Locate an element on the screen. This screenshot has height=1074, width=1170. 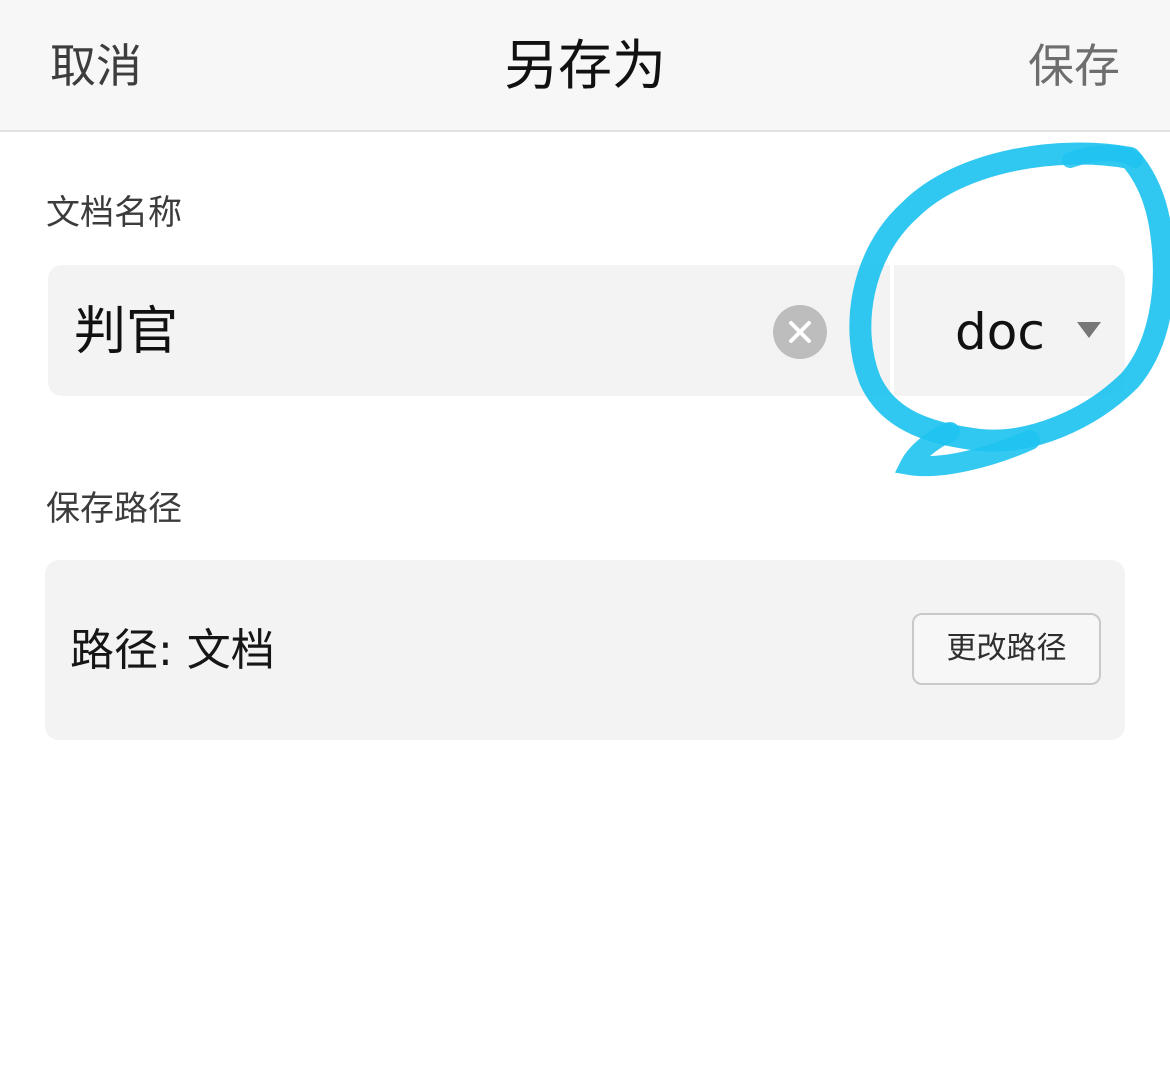
document-name-input: 判官 is located at coordinates (126, 332).